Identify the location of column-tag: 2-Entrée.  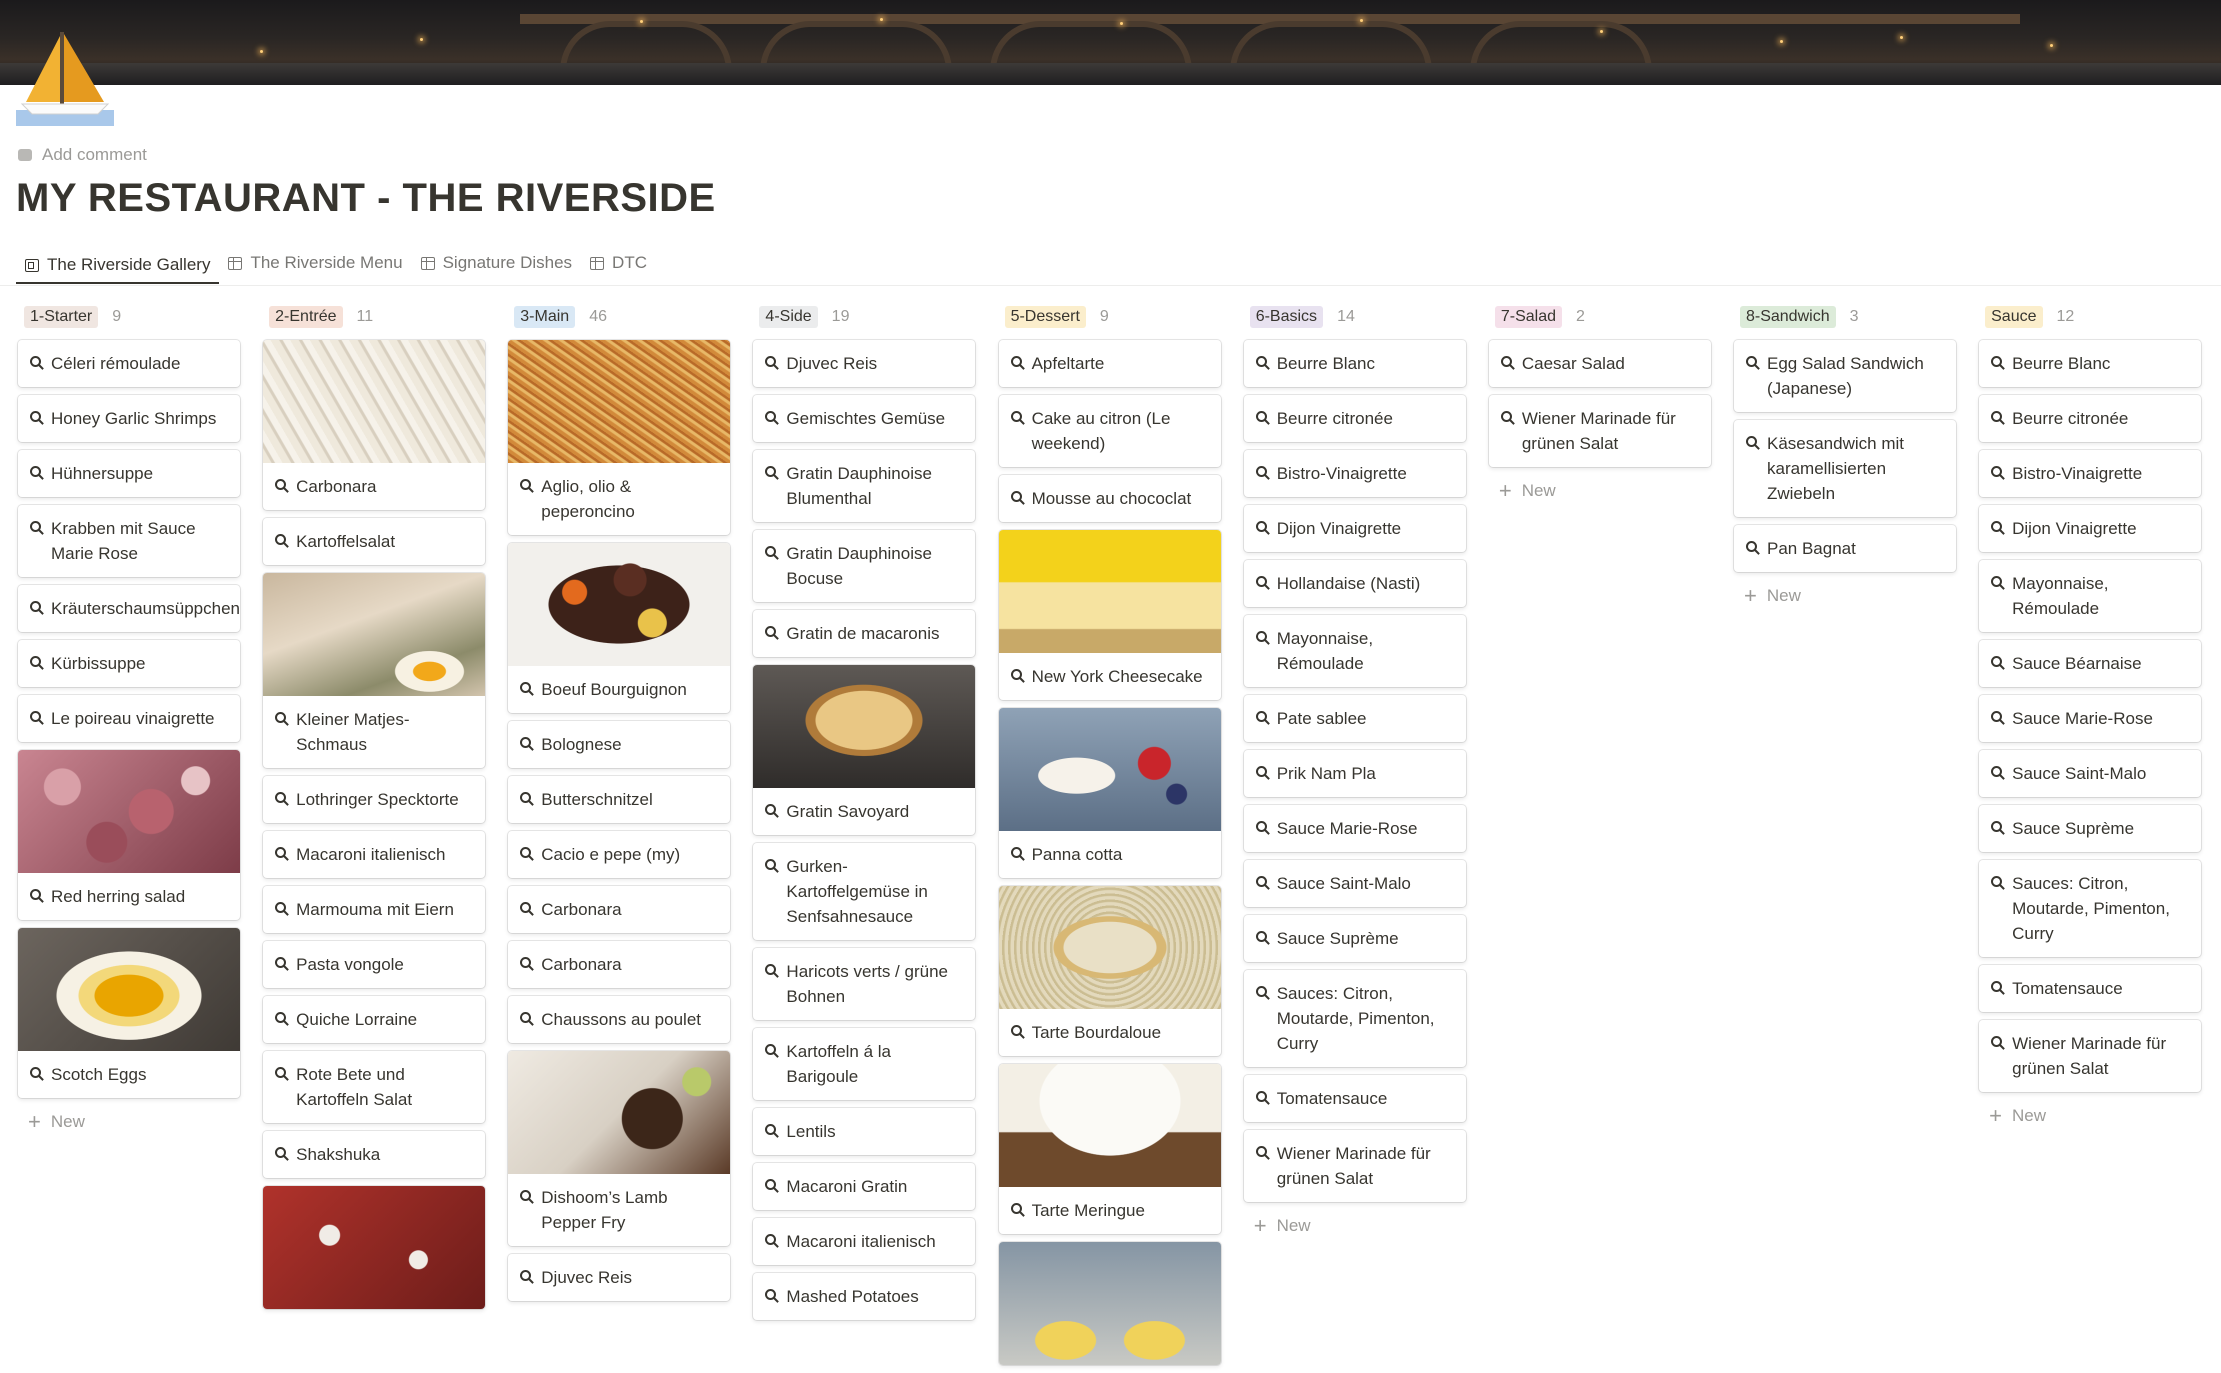
(306, 317).